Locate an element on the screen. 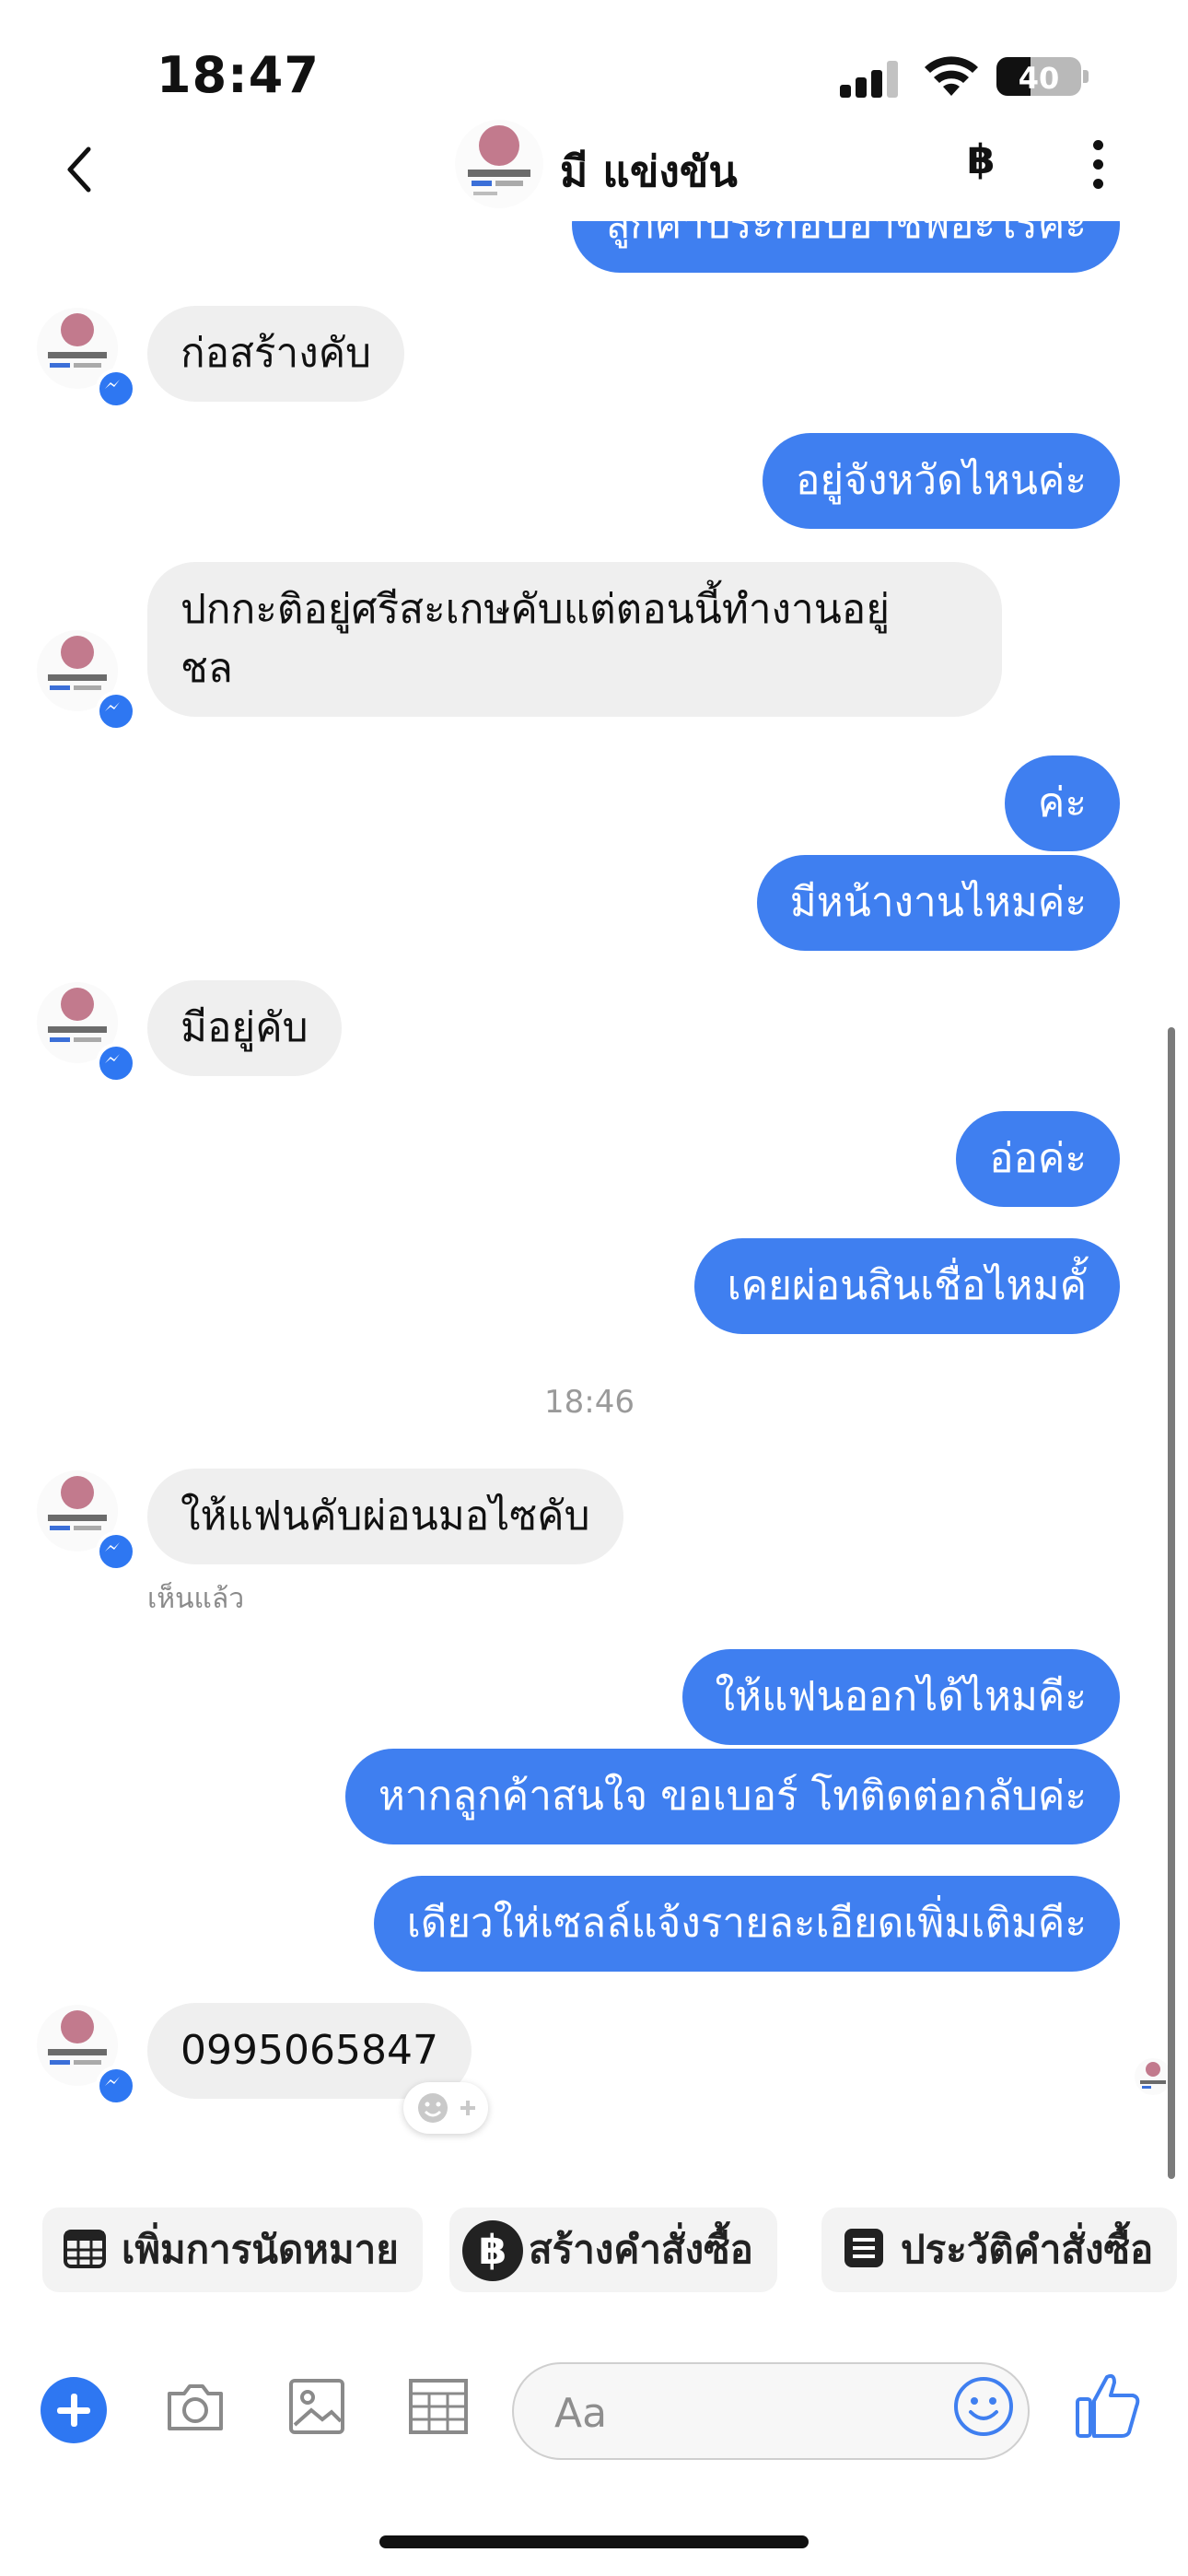 Image resolution: width=1188 pixels, height=2576 pixels. cellular-signal-icon is located at coordinates (869, 79).